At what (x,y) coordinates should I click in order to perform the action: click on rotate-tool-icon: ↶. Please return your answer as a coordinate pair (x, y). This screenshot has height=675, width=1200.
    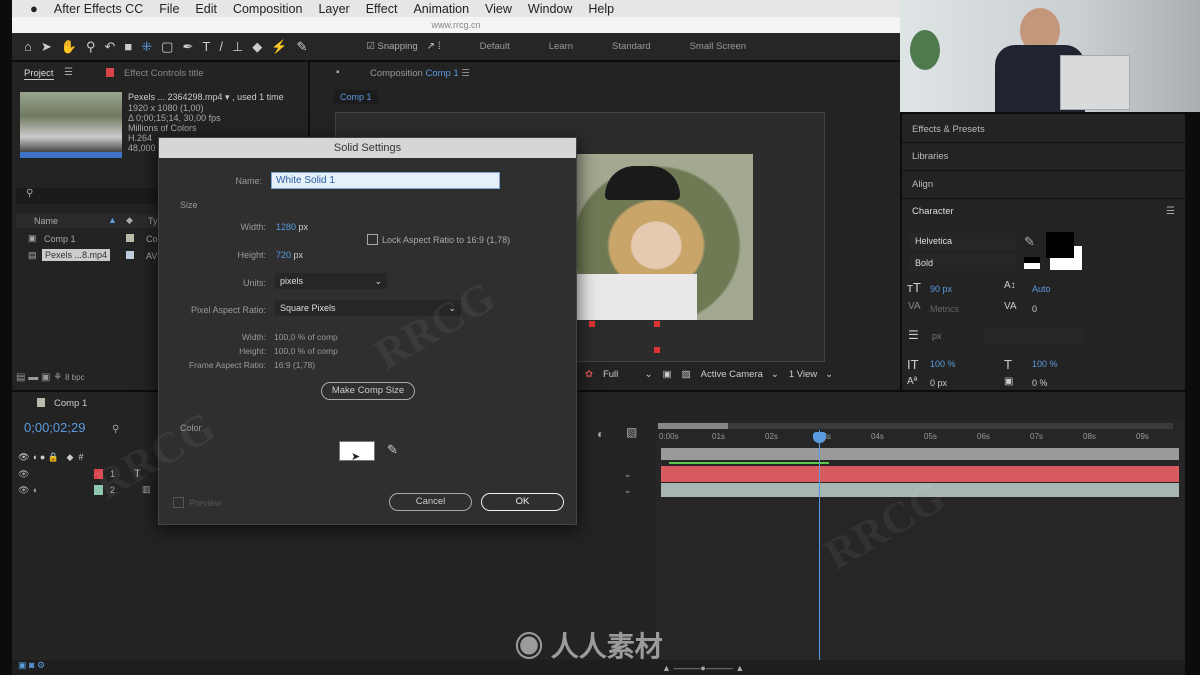
    Looking at the image, I should click on (109, 47).